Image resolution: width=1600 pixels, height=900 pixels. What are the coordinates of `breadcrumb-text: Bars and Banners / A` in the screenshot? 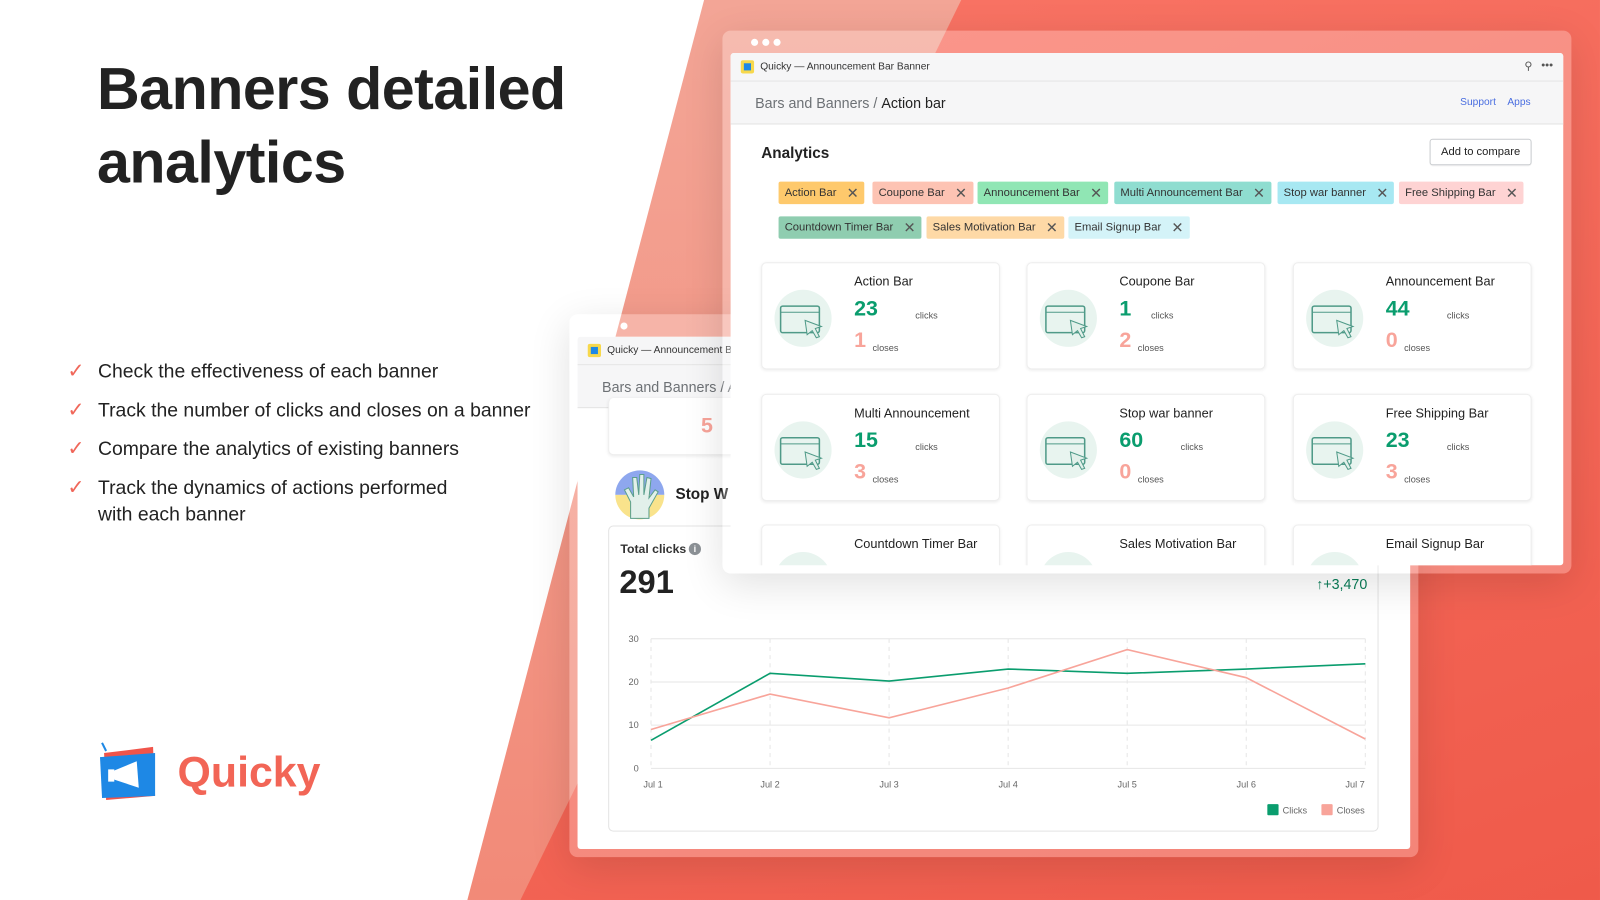 It's located at (669, 386).